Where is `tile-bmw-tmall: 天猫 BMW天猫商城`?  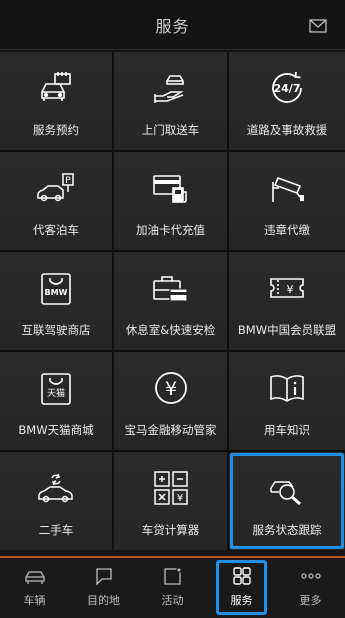
tile-bmw-tmall: 天猫 BMW天猫商城 is located at coordinates (57, 401).